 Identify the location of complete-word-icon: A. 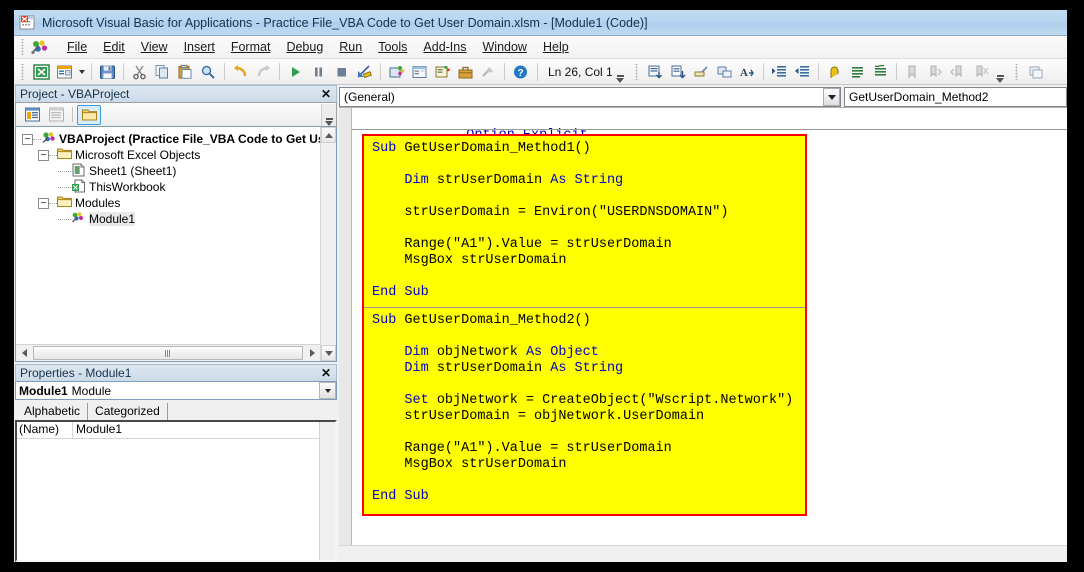
(747, 72).